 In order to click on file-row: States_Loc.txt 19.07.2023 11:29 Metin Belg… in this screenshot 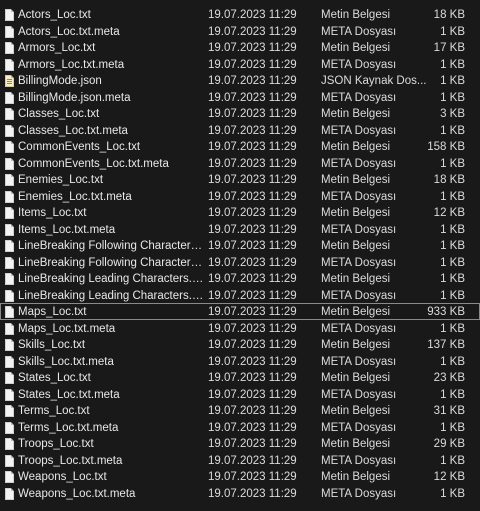, I will do `click(240, 377)`.